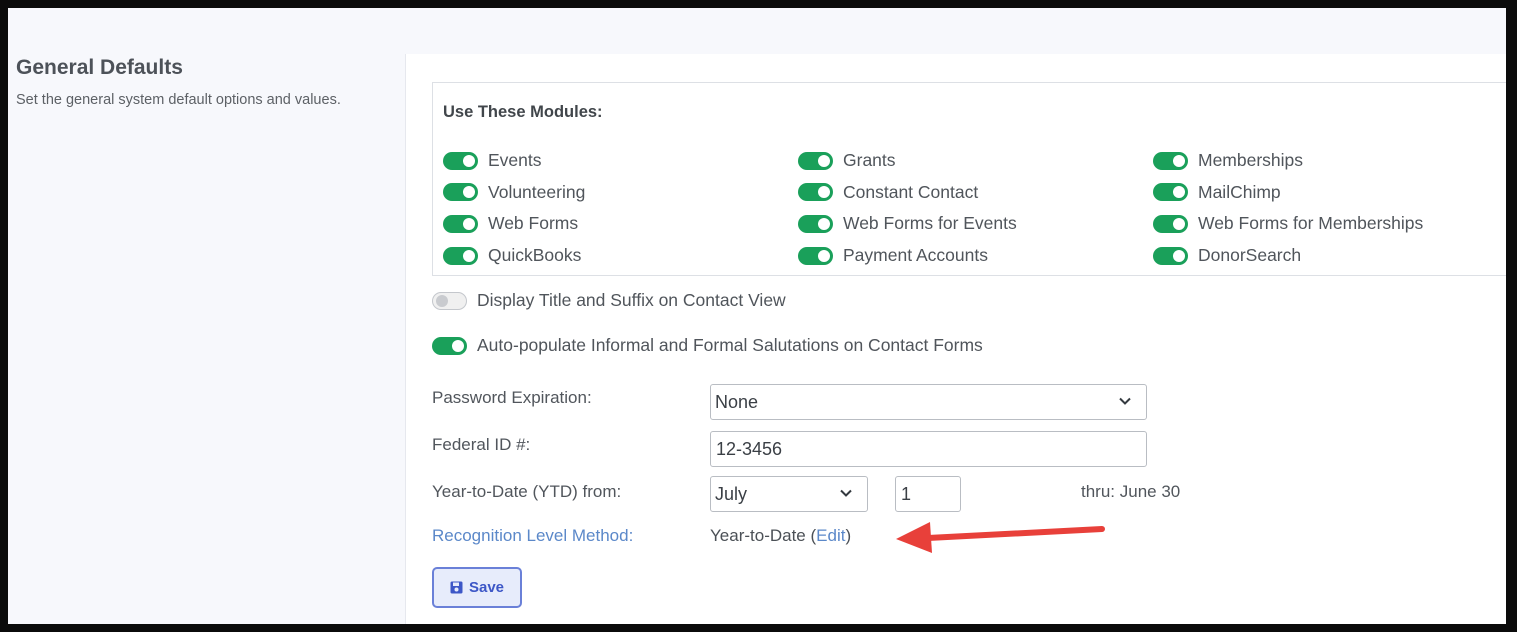 The height and width of the screenshot is (632, 1517). Describe the element at coordinates (460, 255) in the screenshot. I see `toggle-quickbooks` at that location.